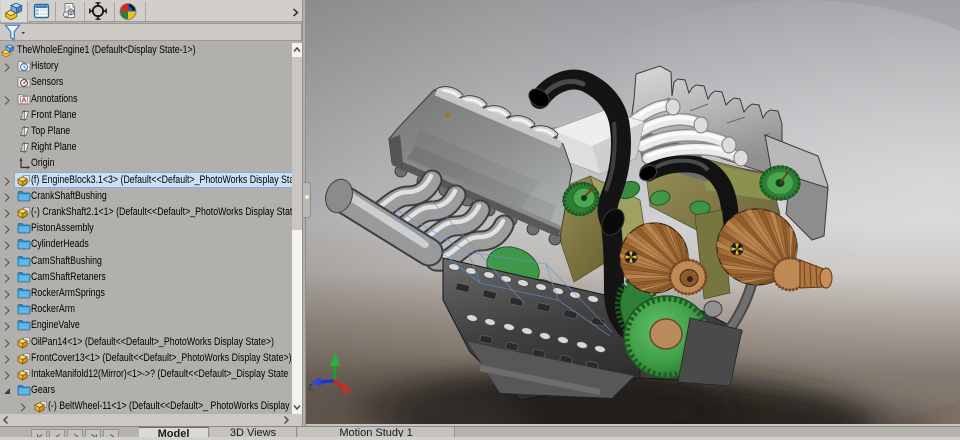 Image resolution: width=960 pixels, height=440 pixels. What do you see at coordinates (24, 99) in the screenshot?
I see `svg-text: A` at bounding box center [24, 99].